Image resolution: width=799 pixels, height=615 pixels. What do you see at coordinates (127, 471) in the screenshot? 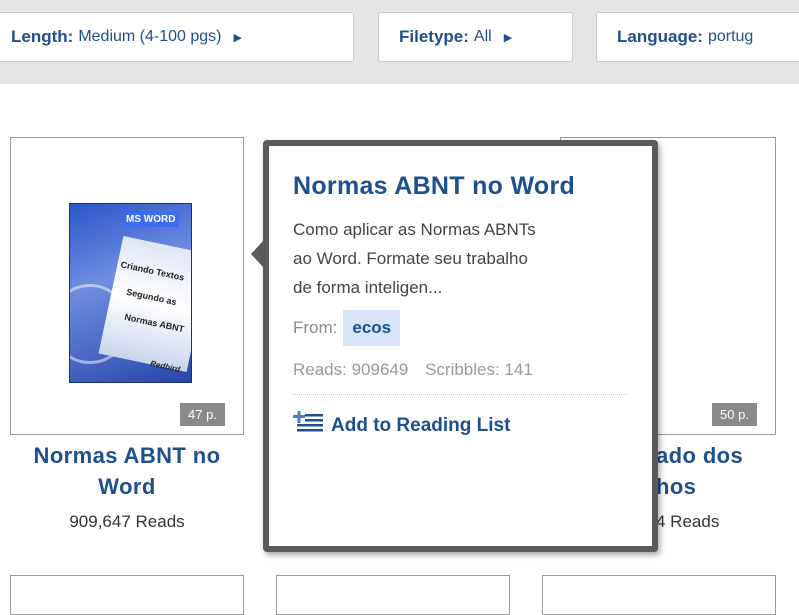
I see `document-title-link: Normas ABNT no Word` at bounding box center [127, 471].